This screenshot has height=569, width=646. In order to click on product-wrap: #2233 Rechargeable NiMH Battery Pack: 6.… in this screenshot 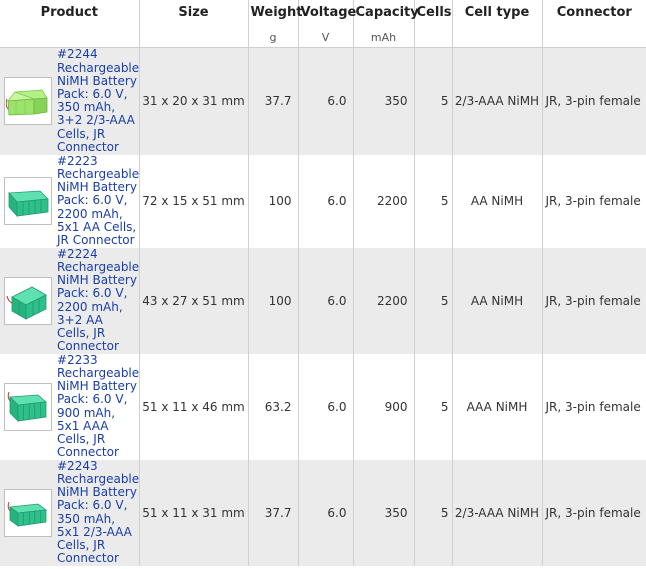, I will do `click(69, 406)`.